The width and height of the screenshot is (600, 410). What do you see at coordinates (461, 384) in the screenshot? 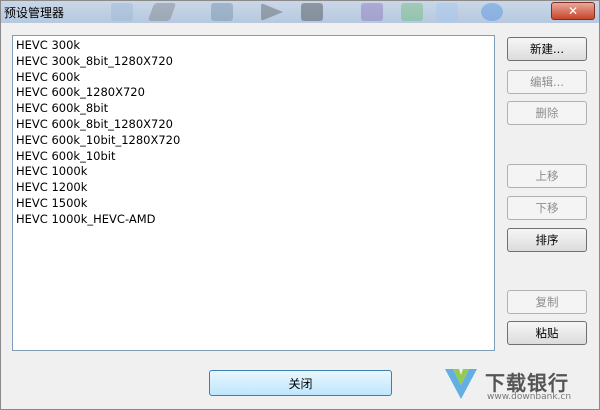
I see `downbank-logo-icon` at bounding box center [461, 384].